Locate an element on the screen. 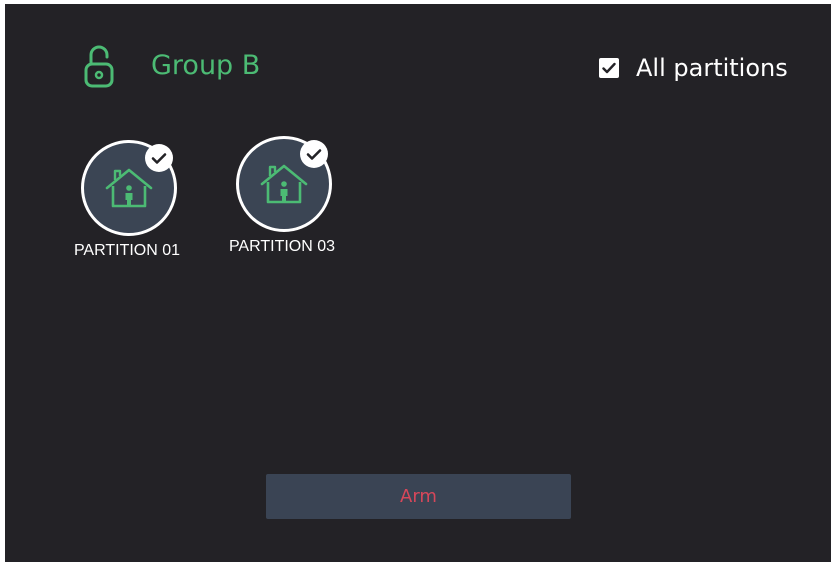 Image resolution: width=834 pixels, height=565 pixels. unlocked-padlock-icon is located at coordinates (99, 67).